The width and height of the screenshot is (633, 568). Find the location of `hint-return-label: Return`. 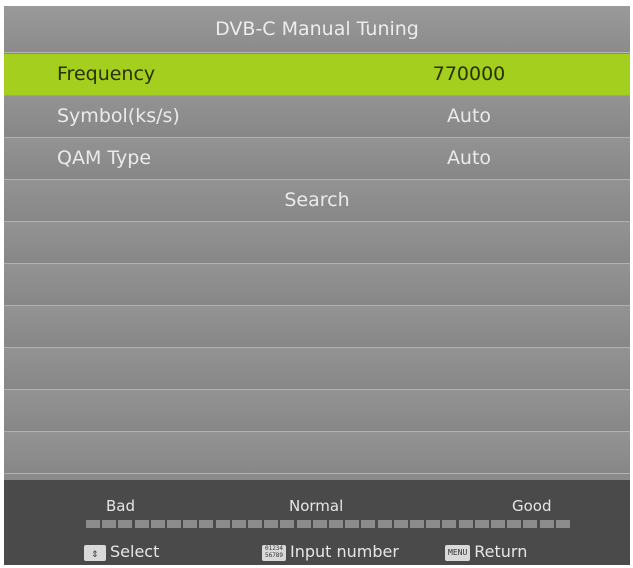

hint-return-label: Return is located at coordinates (501, 551).